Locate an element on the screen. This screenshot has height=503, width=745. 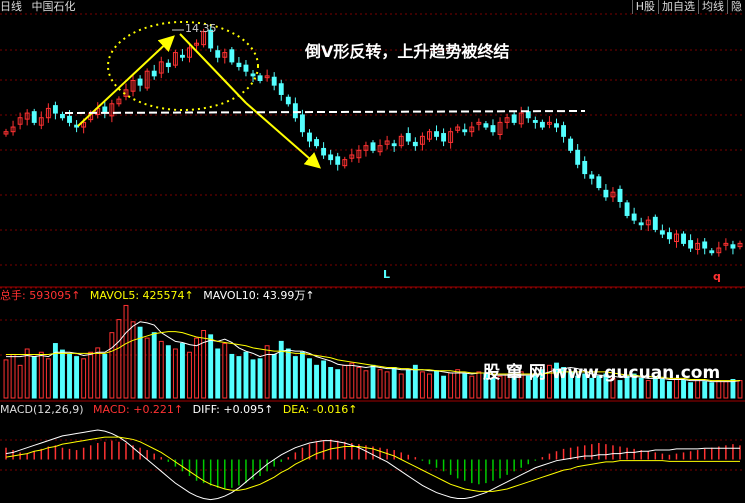
marker-l: L is located at coordinates (387, 274).